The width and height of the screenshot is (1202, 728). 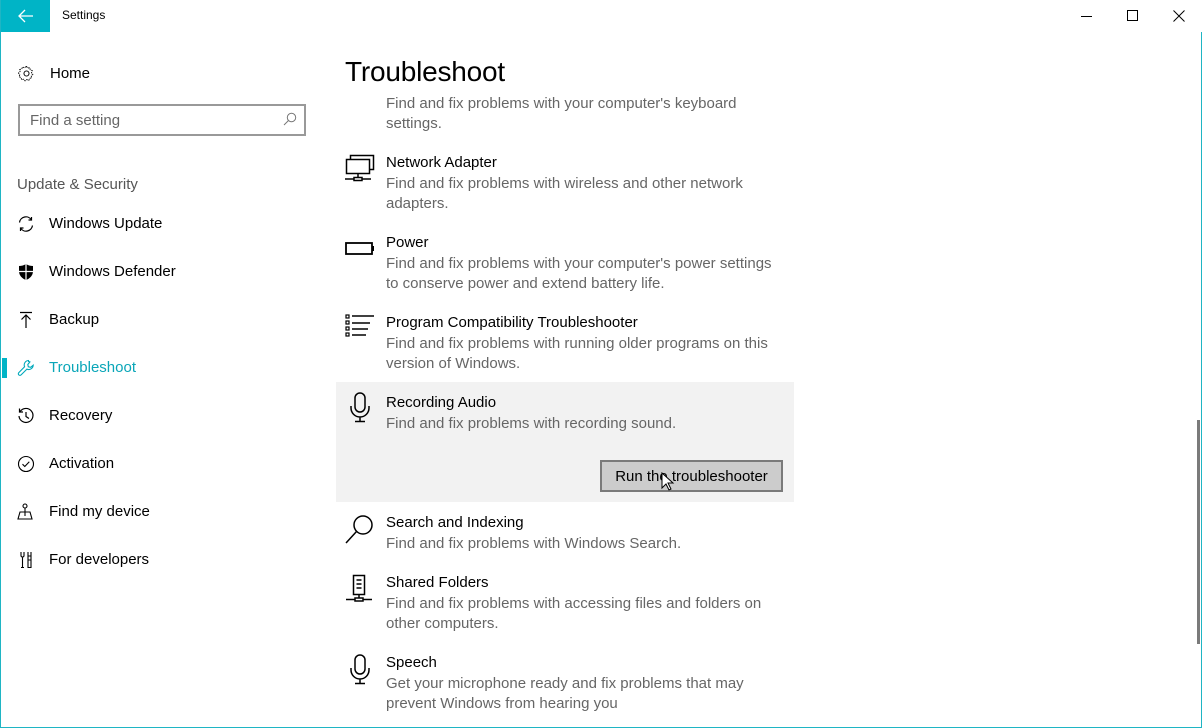 I want to click on close-icon, so click(x=1179, y=16).